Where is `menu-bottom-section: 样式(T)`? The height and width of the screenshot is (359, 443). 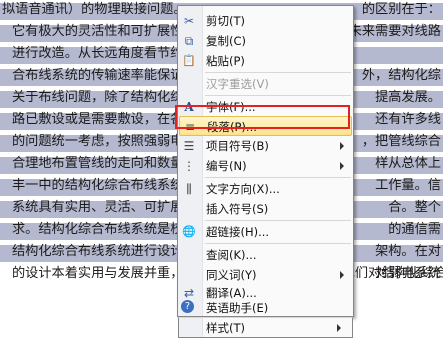 menu-bottom-section: 样式(T) is located at coordinates (265, 327).